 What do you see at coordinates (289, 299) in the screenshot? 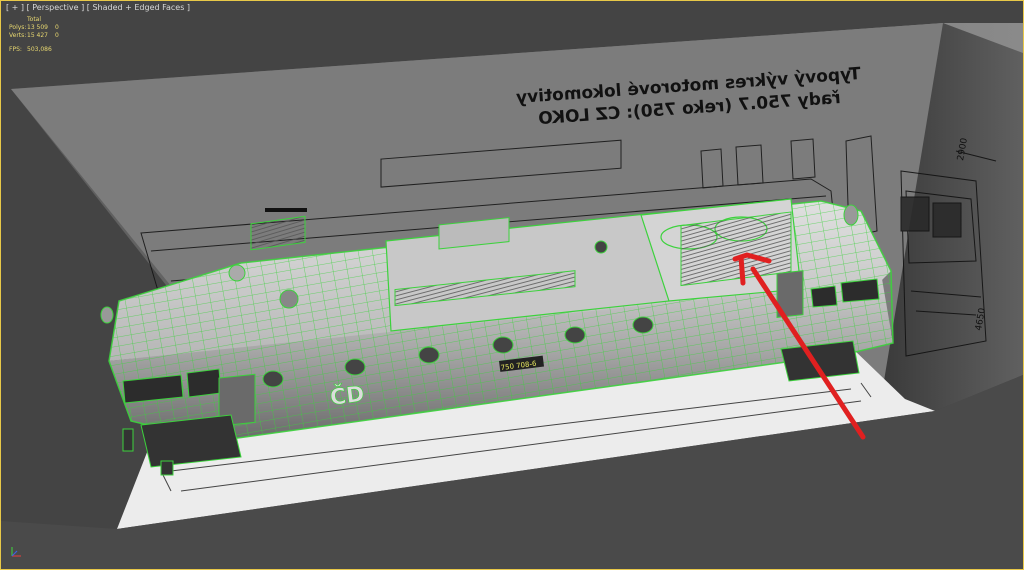
I see `roof-horn` at bounding box center [289, 299].